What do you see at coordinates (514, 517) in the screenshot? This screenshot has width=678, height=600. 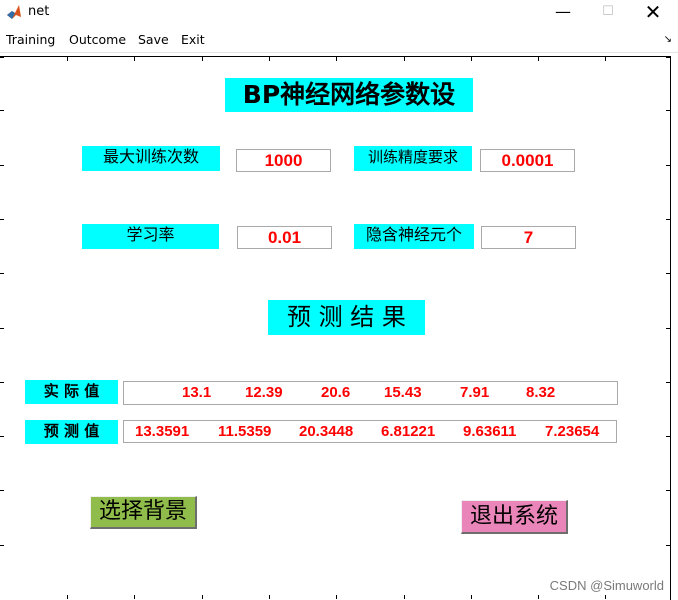 I see `exit-system-button: 退出系统` at bounding box center [514, 517].